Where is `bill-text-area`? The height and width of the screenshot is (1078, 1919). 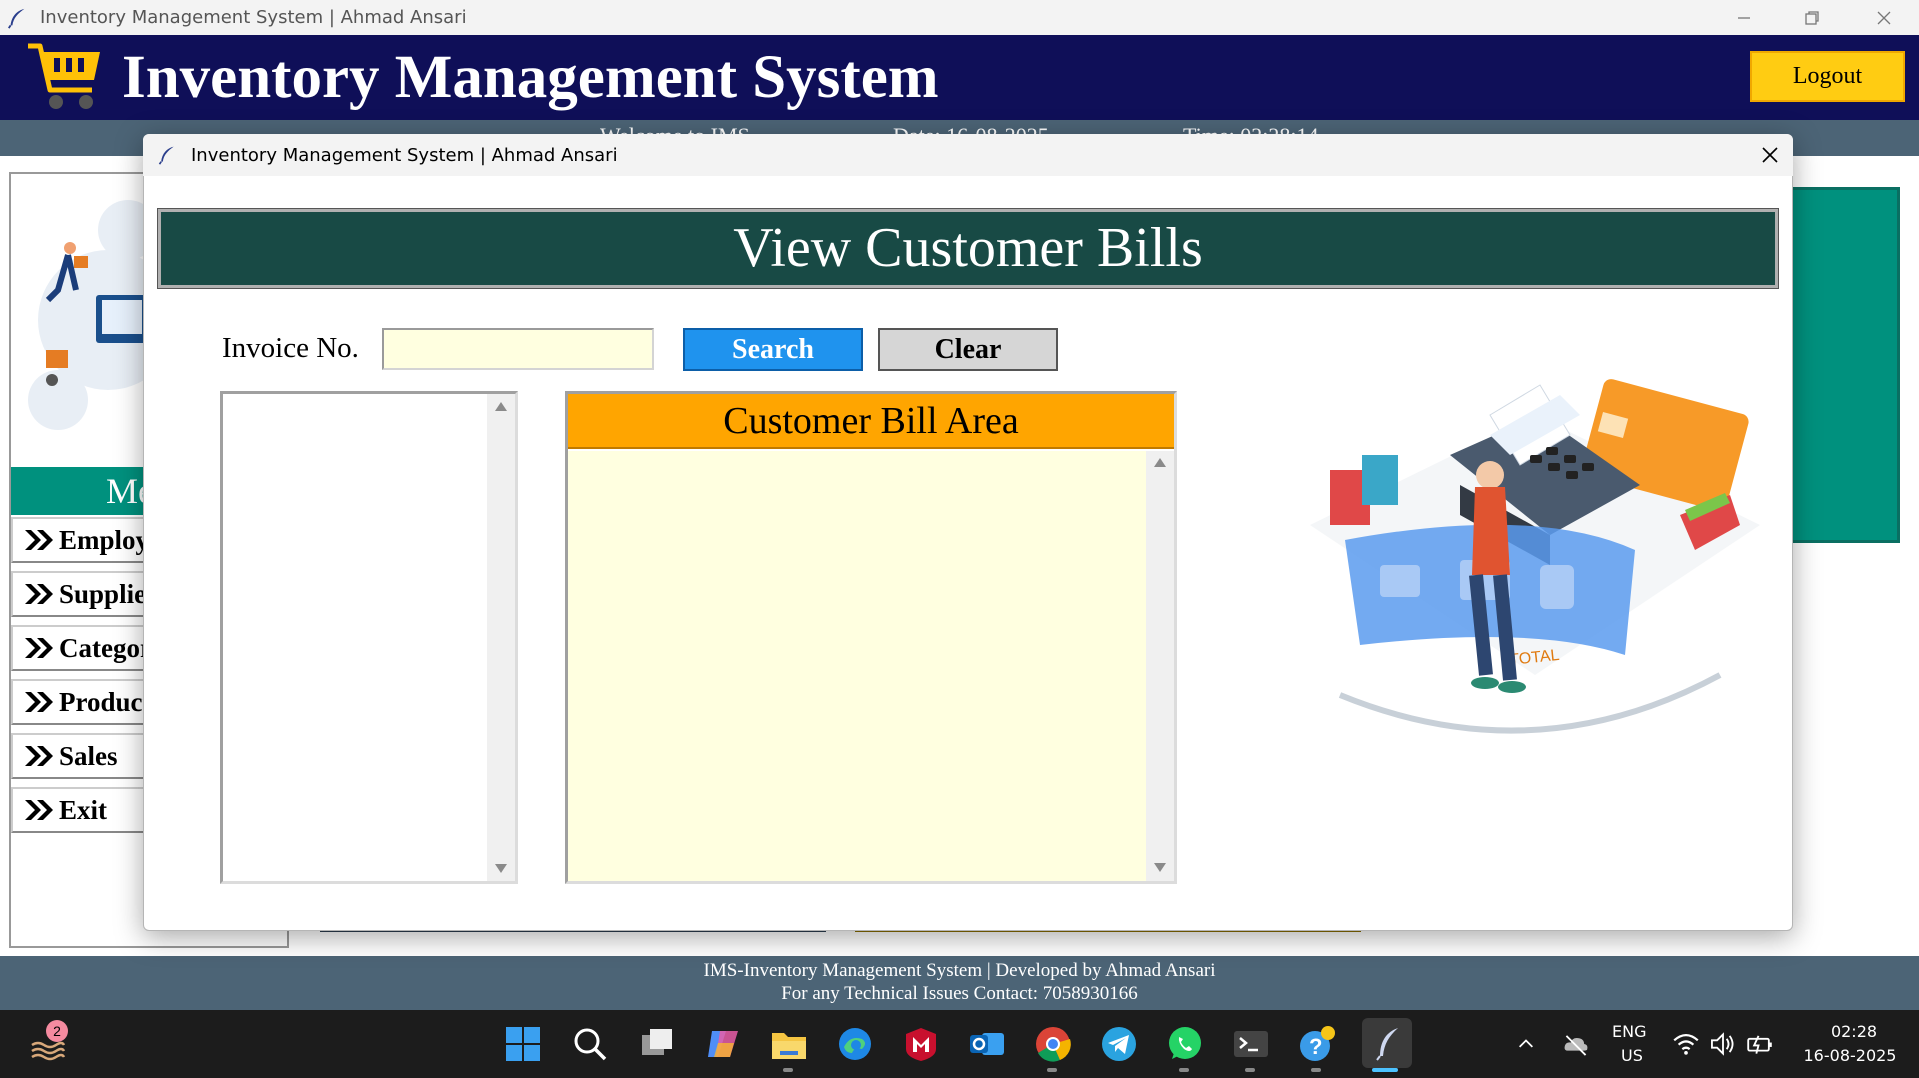
bill-text-area is located at coordinates (857, 666).